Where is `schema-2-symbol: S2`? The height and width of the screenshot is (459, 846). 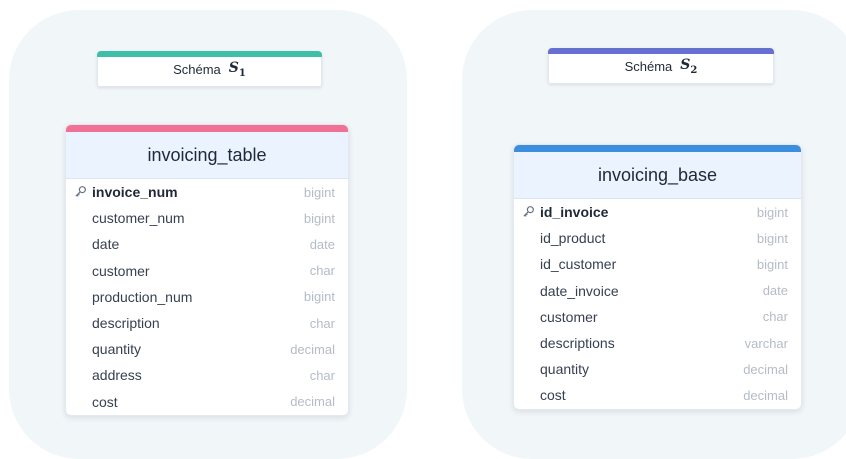
schema-2-symbol: S2 is located at coordinates (689, 66).